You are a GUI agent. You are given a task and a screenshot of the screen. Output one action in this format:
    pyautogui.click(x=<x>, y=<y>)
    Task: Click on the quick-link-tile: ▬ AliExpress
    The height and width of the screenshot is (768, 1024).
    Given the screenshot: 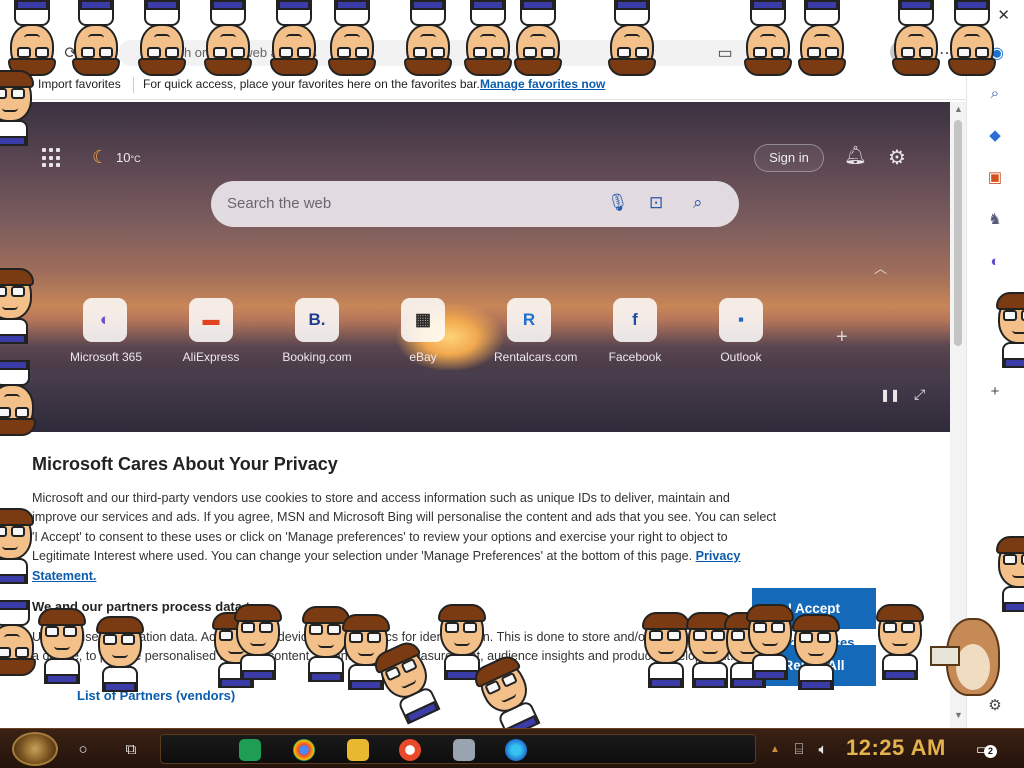 What is the action you would take?
    pyautogui.click(x=211, y=331)
    